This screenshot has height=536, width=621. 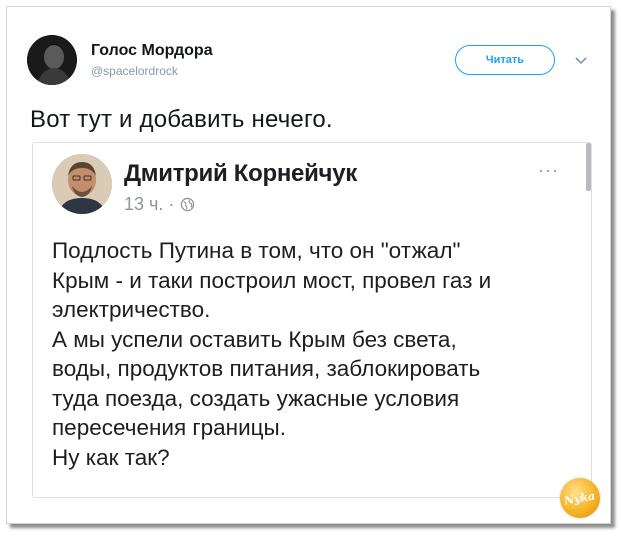 What do you see at coordinates (505, 60) in the screenshot?
I see `follow-button: Читать` at bounding box center [505, 60].